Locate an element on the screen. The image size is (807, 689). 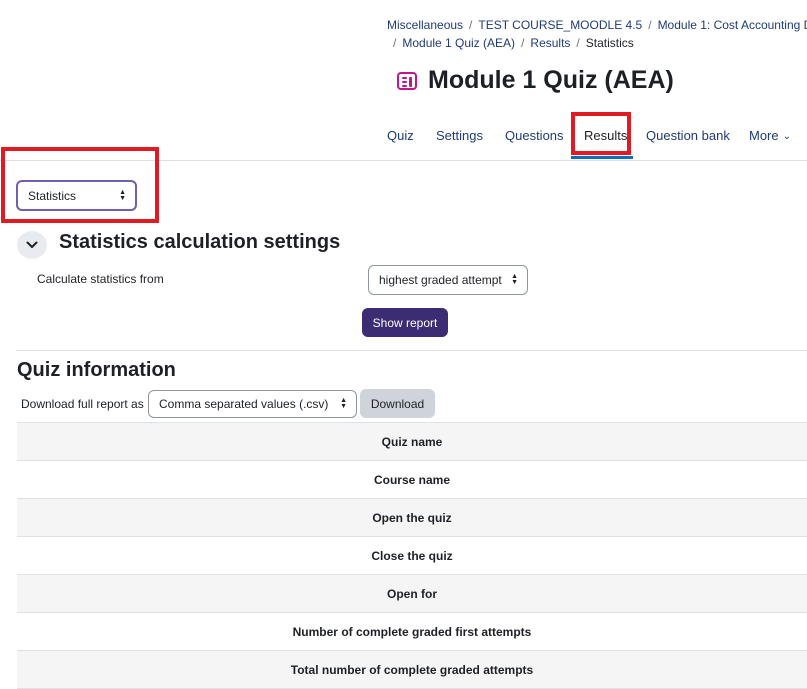
row-label-open-quiz: Open the quiz is located at coordinates (412, 517).